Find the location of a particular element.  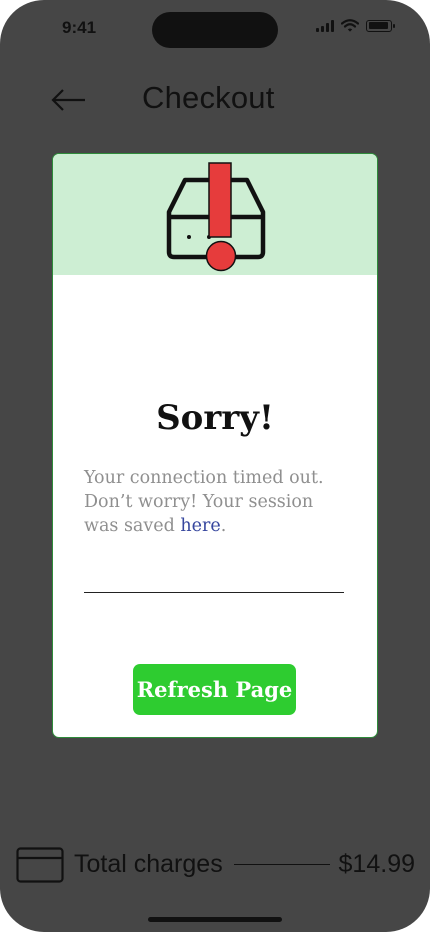

footer-divider is located at coordinates (282, 864).